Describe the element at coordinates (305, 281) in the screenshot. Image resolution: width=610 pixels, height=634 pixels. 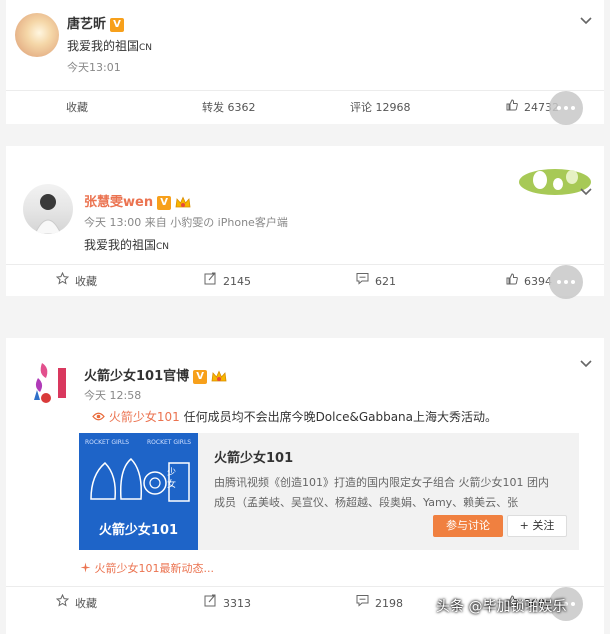
I see `action-bar: 收藏 2145 621 6394` at that location.